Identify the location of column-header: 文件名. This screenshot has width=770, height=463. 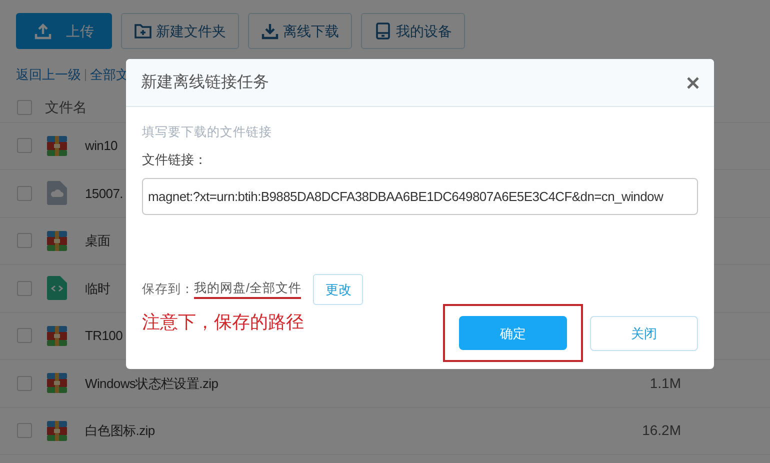
(66, 107).